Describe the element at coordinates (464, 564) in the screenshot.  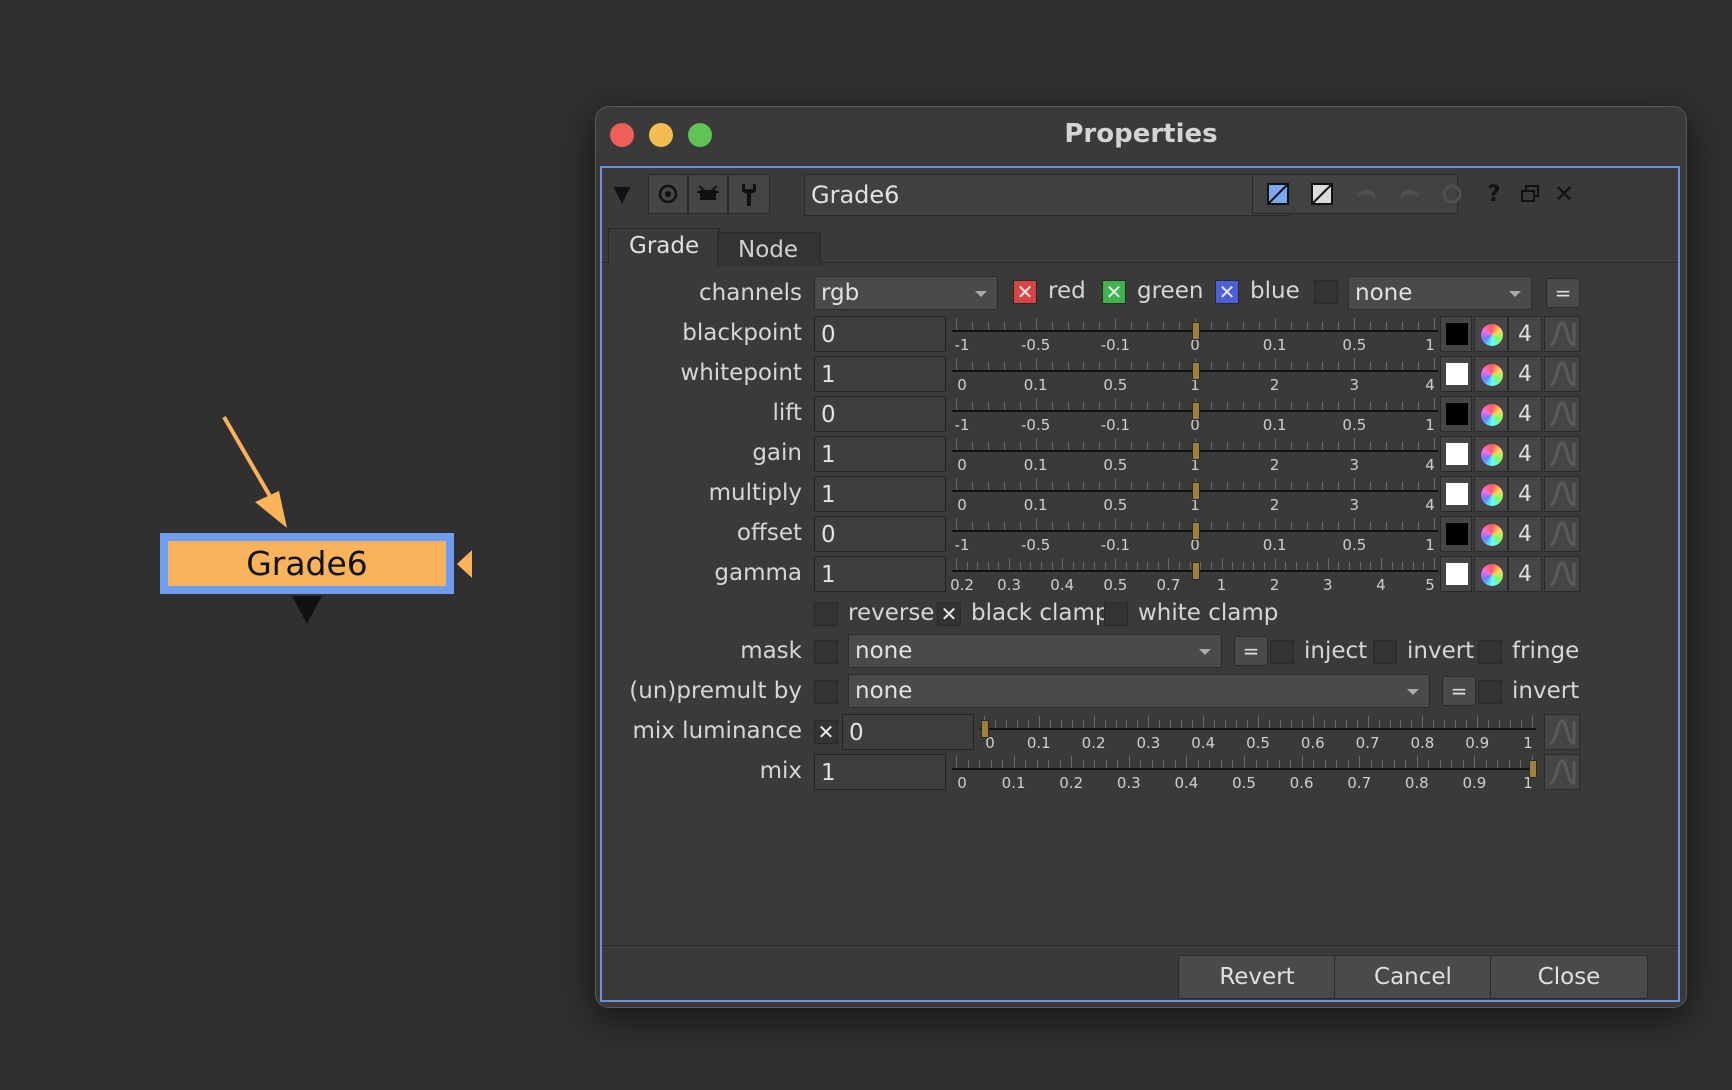
I see `node-input-arrow-icon` at that location.